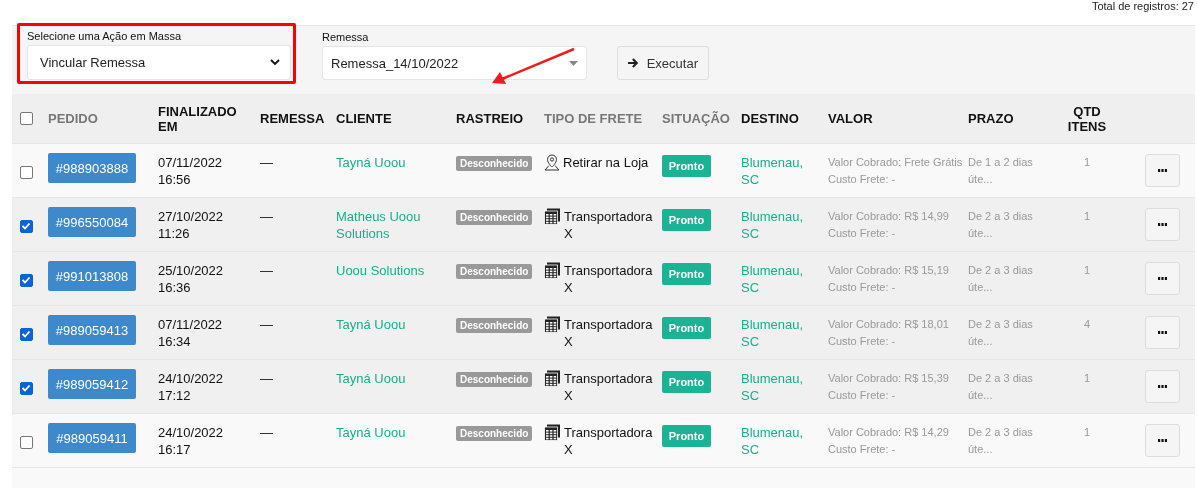 Image resolution: width=1198 pixels, height=488 pixels. I want to click on order-button: #989059413, so click(92, 330).